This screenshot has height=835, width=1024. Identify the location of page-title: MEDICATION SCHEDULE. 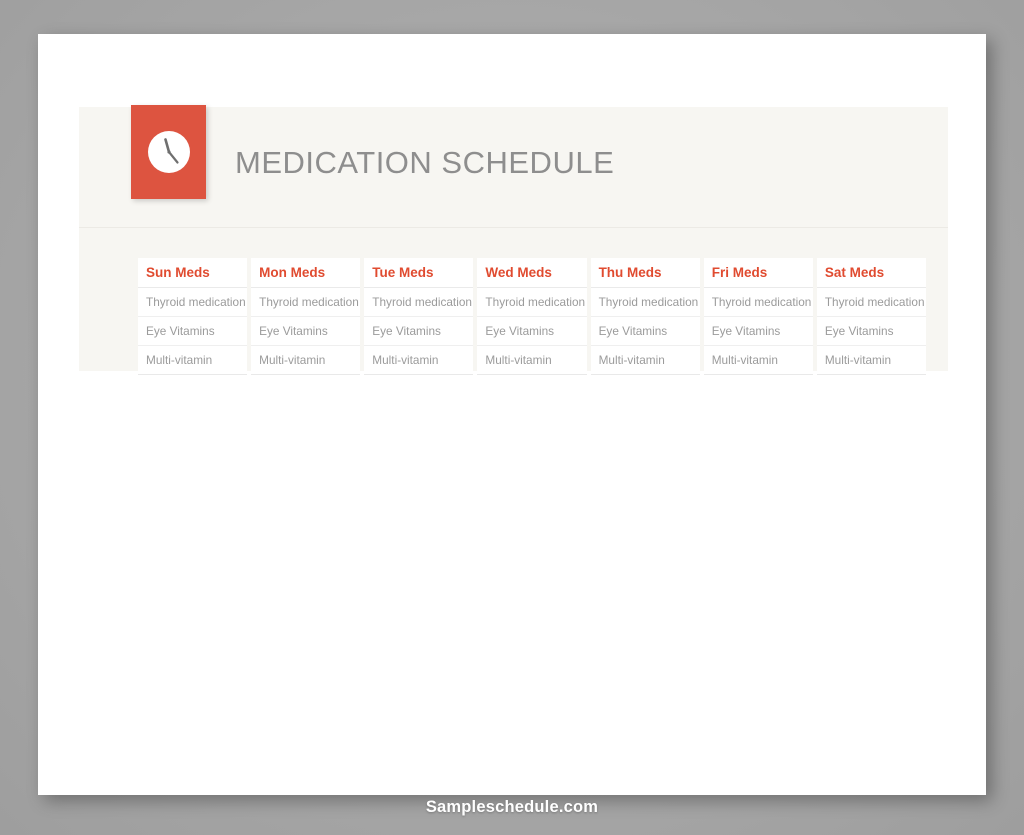
(425, 162).